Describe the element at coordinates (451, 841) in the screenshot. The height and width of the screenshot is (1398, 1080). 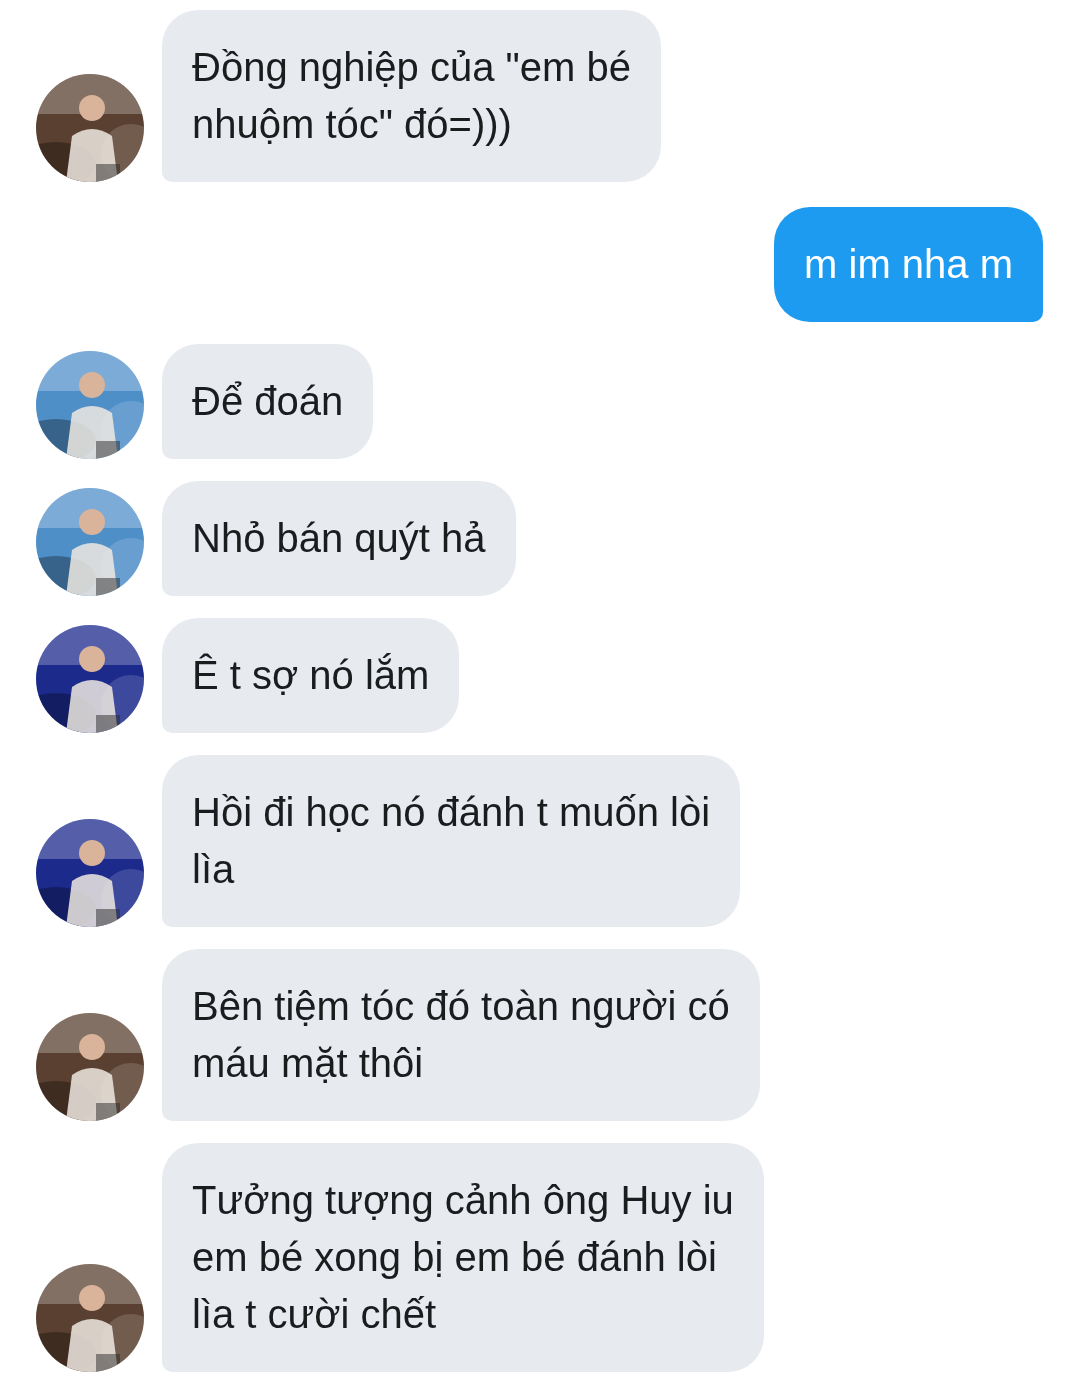
I see `message-text: Hồi đi học nó đánh t muốn lòi lìa` at that location.